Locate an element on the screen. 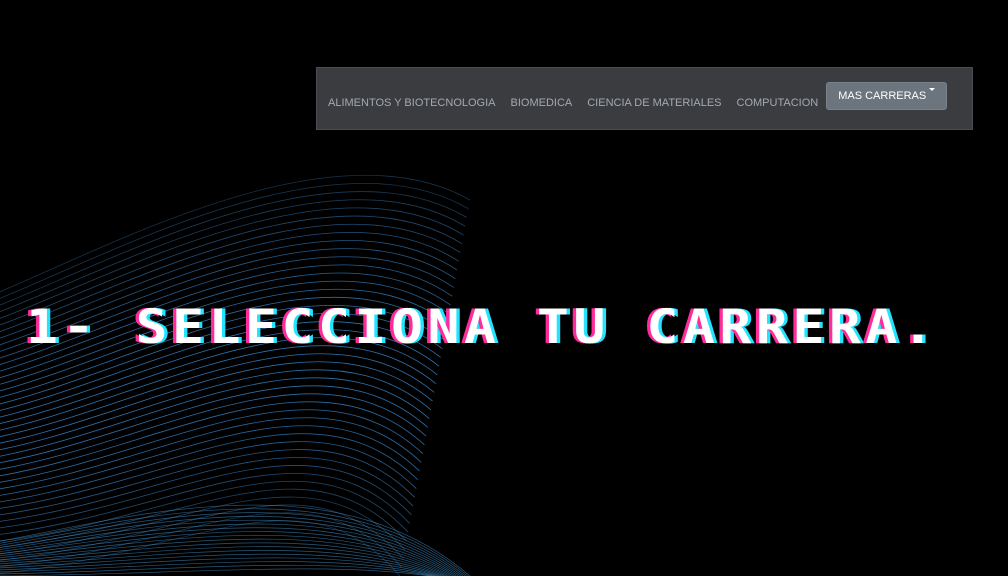 The width and height of the screenshot is (1008, 576). more-careers-label: MAS CARRERAS is located at coordinates (882, 95).